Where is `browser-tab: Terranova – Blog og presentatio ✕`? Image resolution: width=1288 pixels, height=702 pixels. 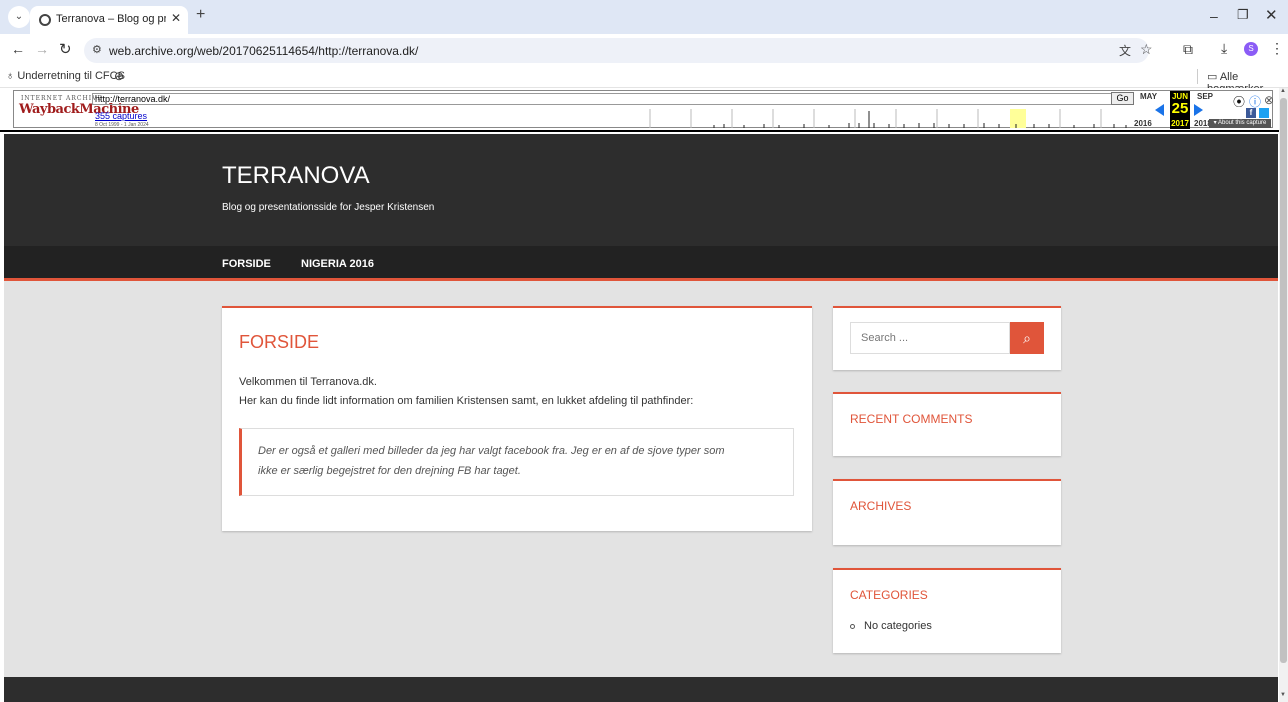 browser-tab: Terranova – Blog og presentatio ✕ is located at coordinates (109, 20).